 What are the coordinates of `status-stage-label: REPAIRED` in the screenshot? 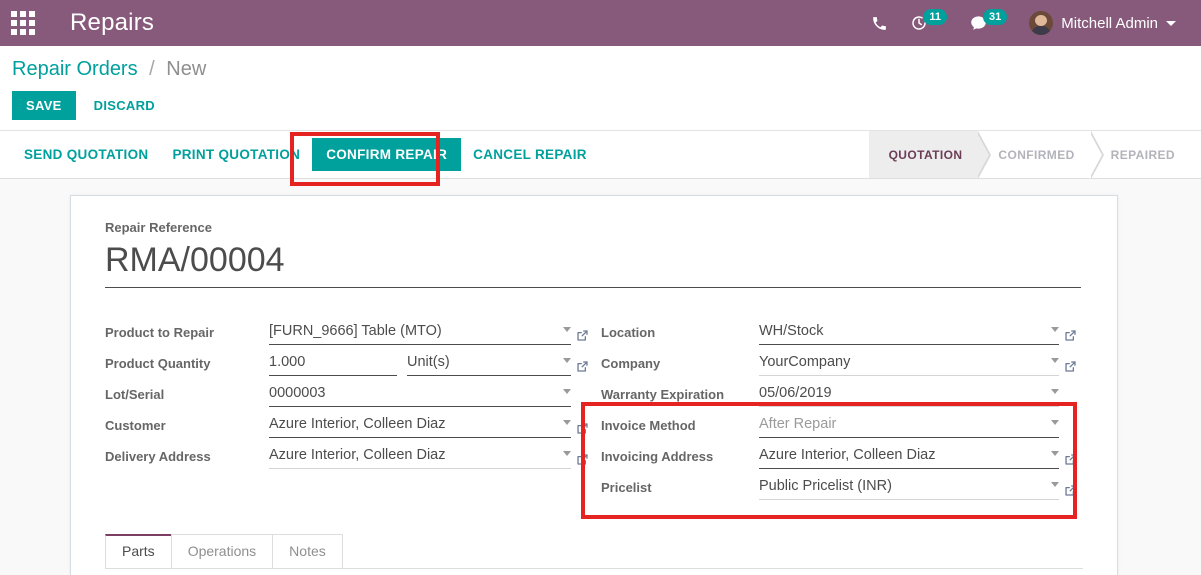 It's located at (1142, 154).